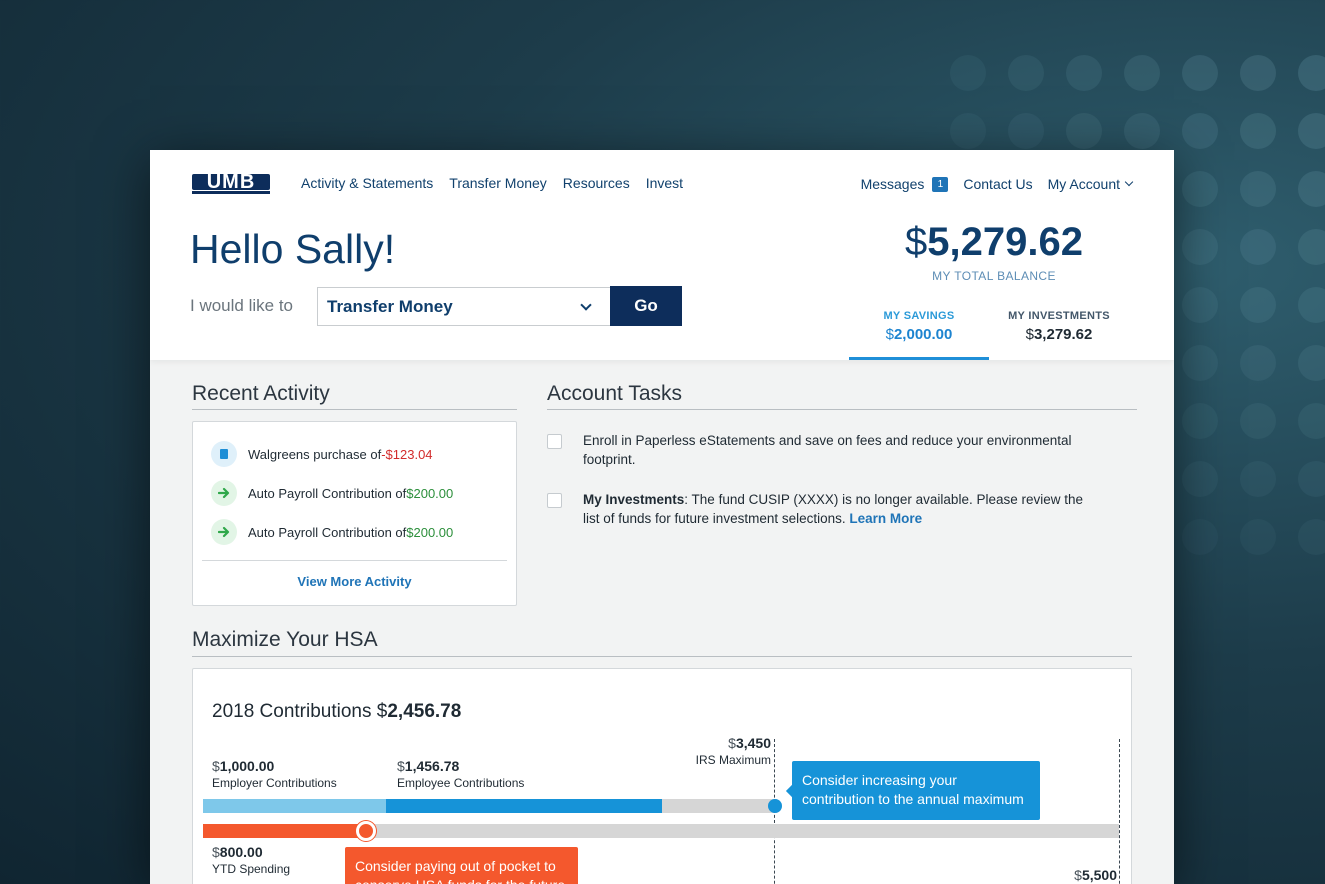  Describe the element at coordinates (430, 493) in the screenshot. I see `activity-amount: $200.00` at that location.